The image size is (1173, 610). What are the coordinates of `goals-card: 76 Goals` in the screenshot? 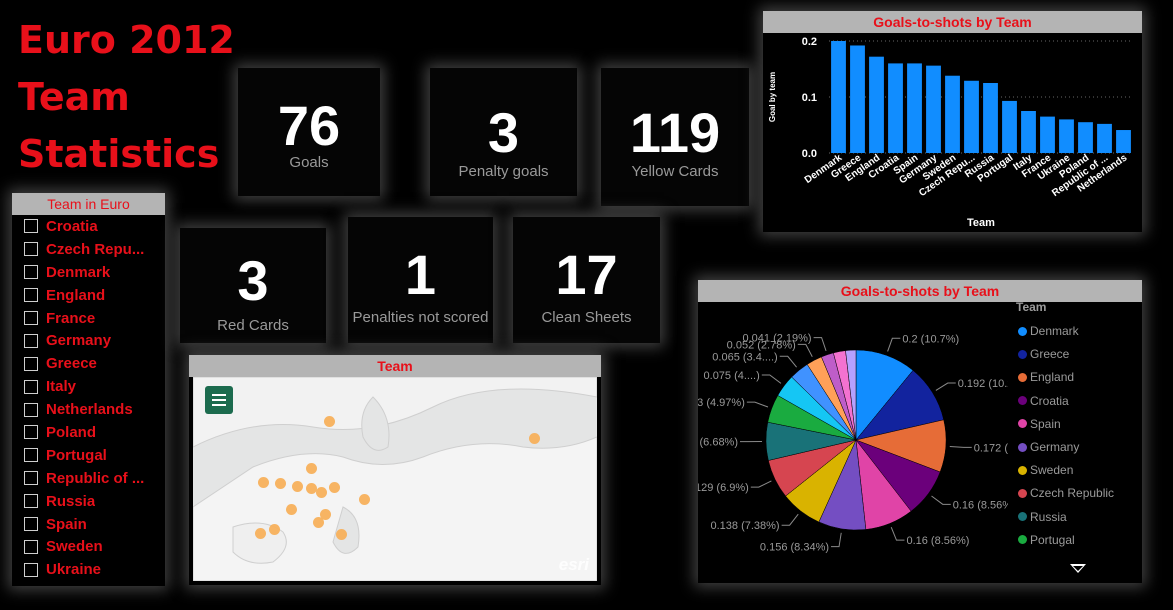 It's located at (309, 132).